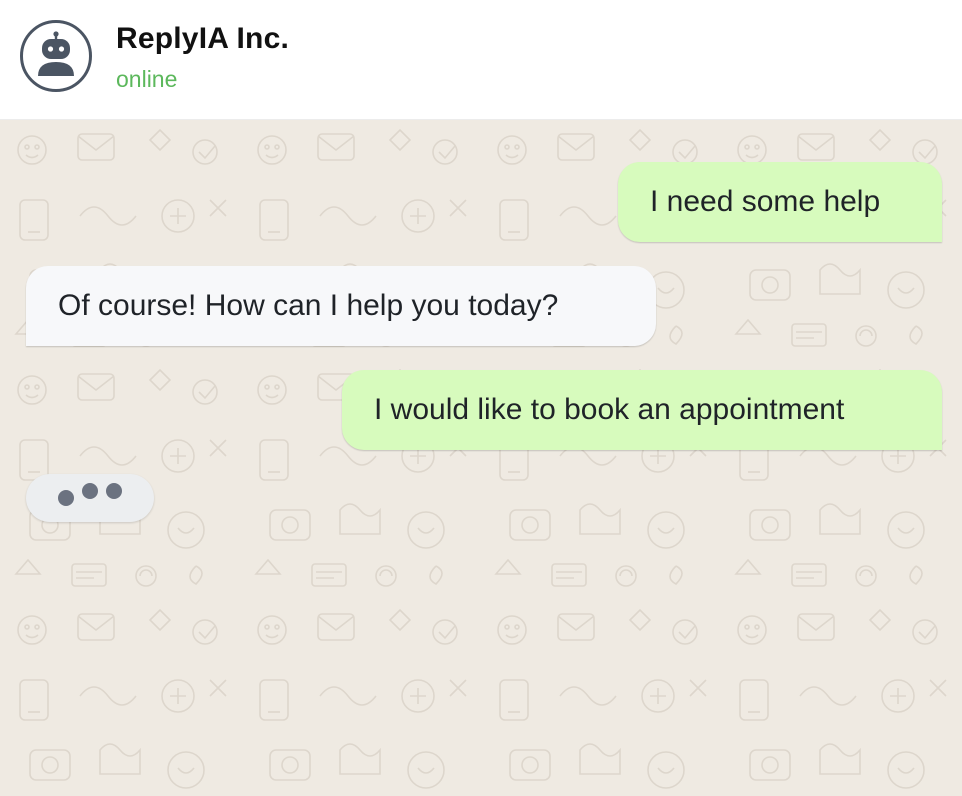  I want to click on contact-avatar, so click(56, 56).